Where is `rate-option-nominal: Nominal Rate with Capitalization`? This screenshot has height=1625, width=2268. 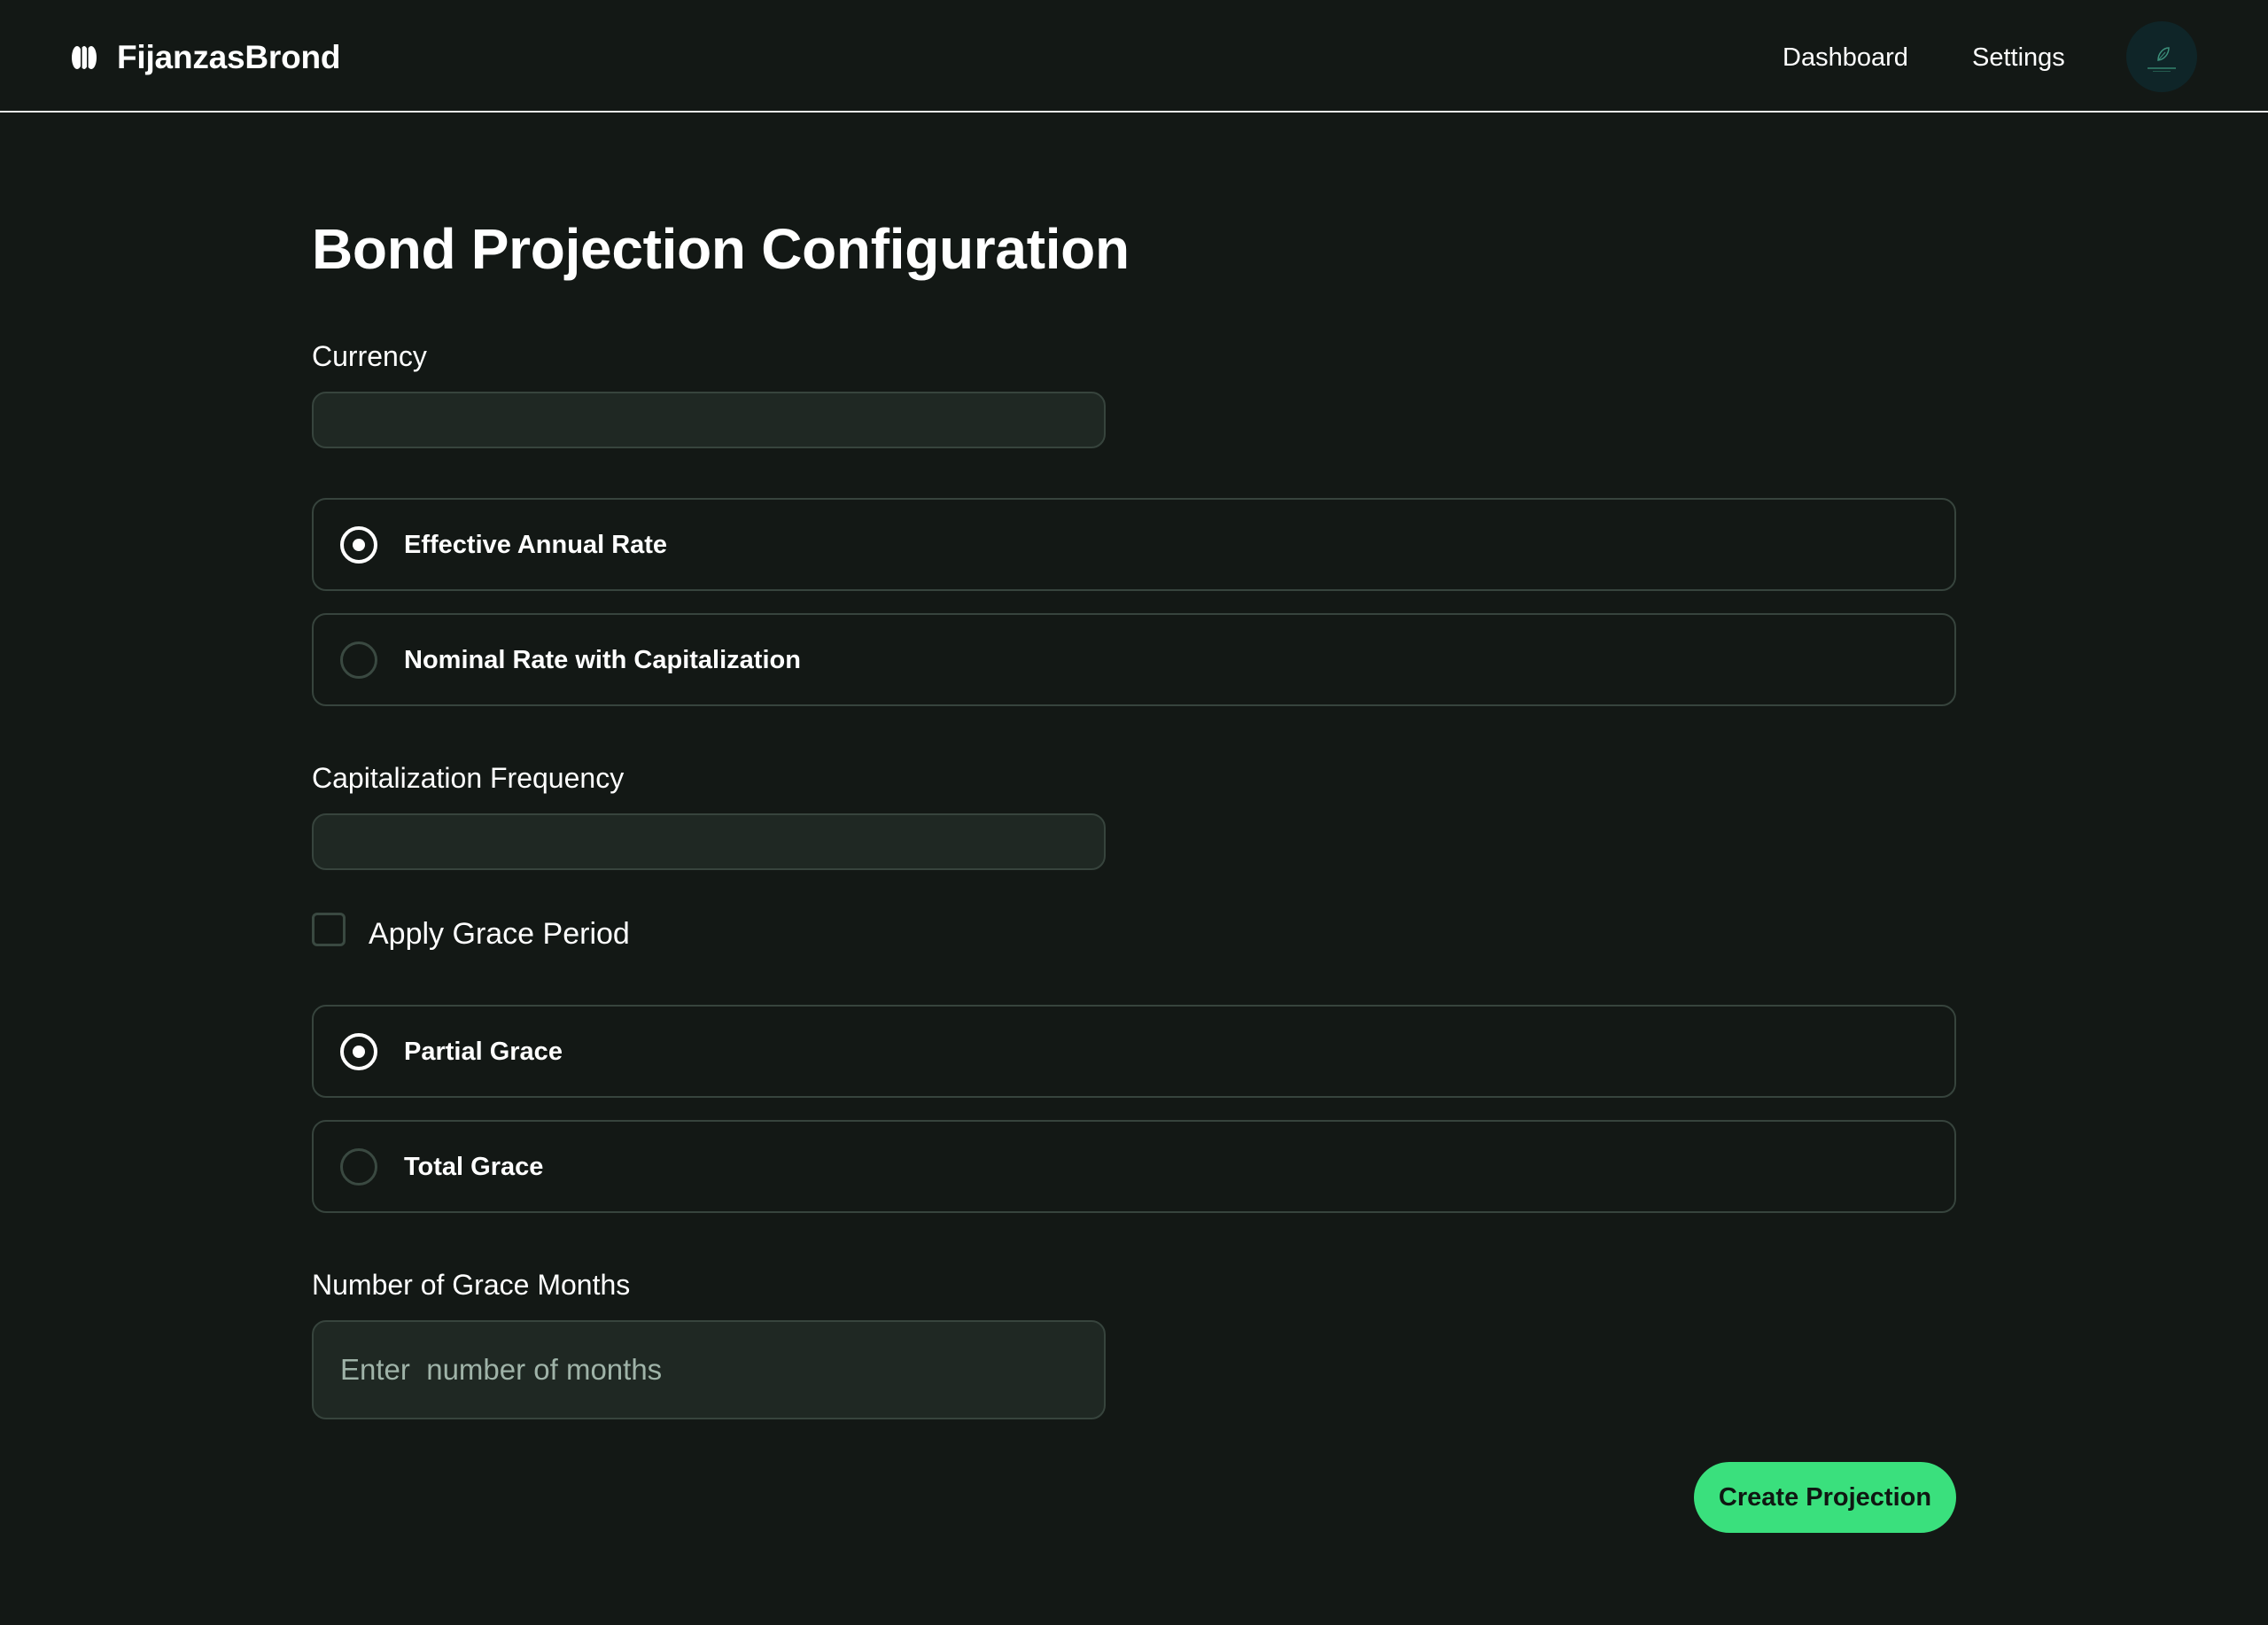 rate-option-nominal: Nominal Rate with Capitalization is located at coordinates (1134, 659).